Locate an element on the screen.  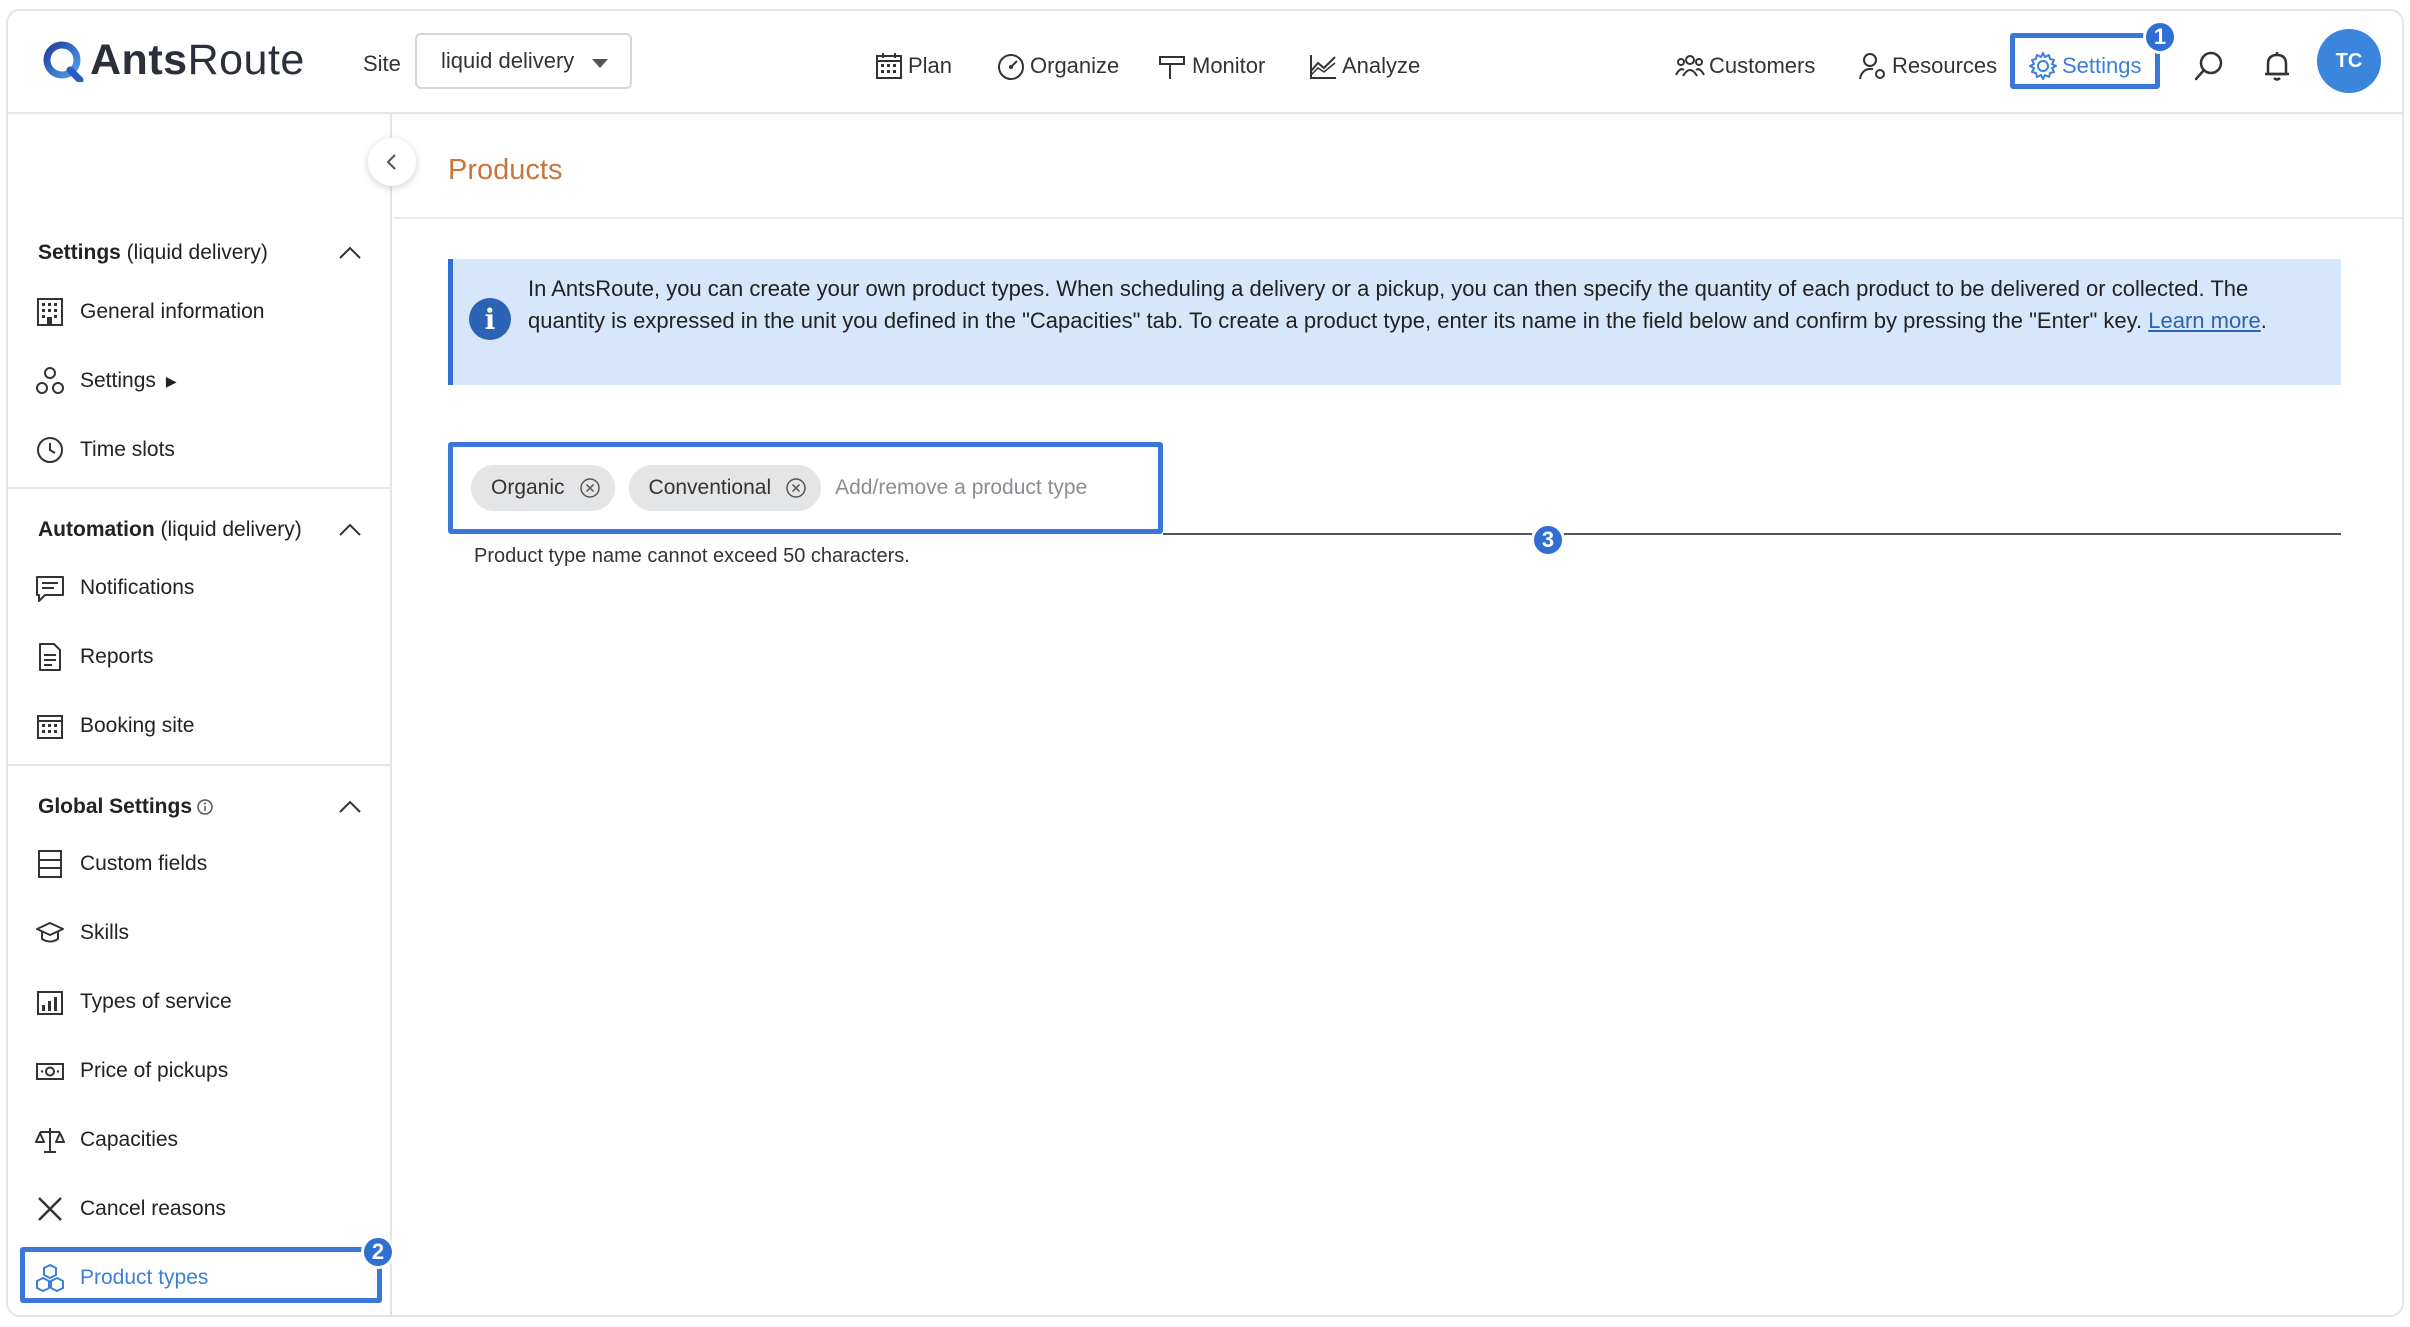
bell-icon is located at coordinates (2277, 66).